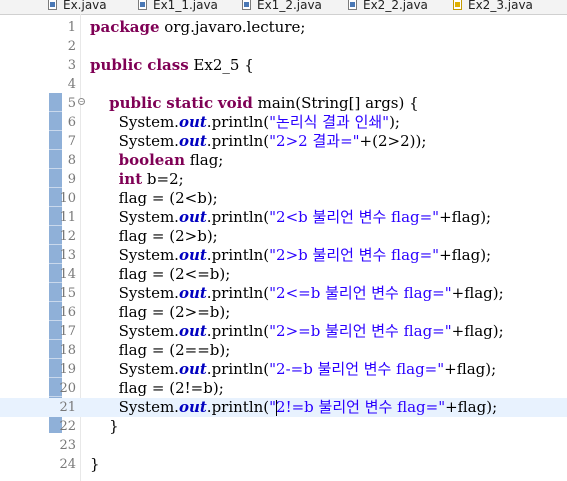 The width and height of the screenshot is (567, 481). What do you see at coordinates (283, 46) in the screenshot?
I see `code-line: 2` at bounding box center [283, 46].